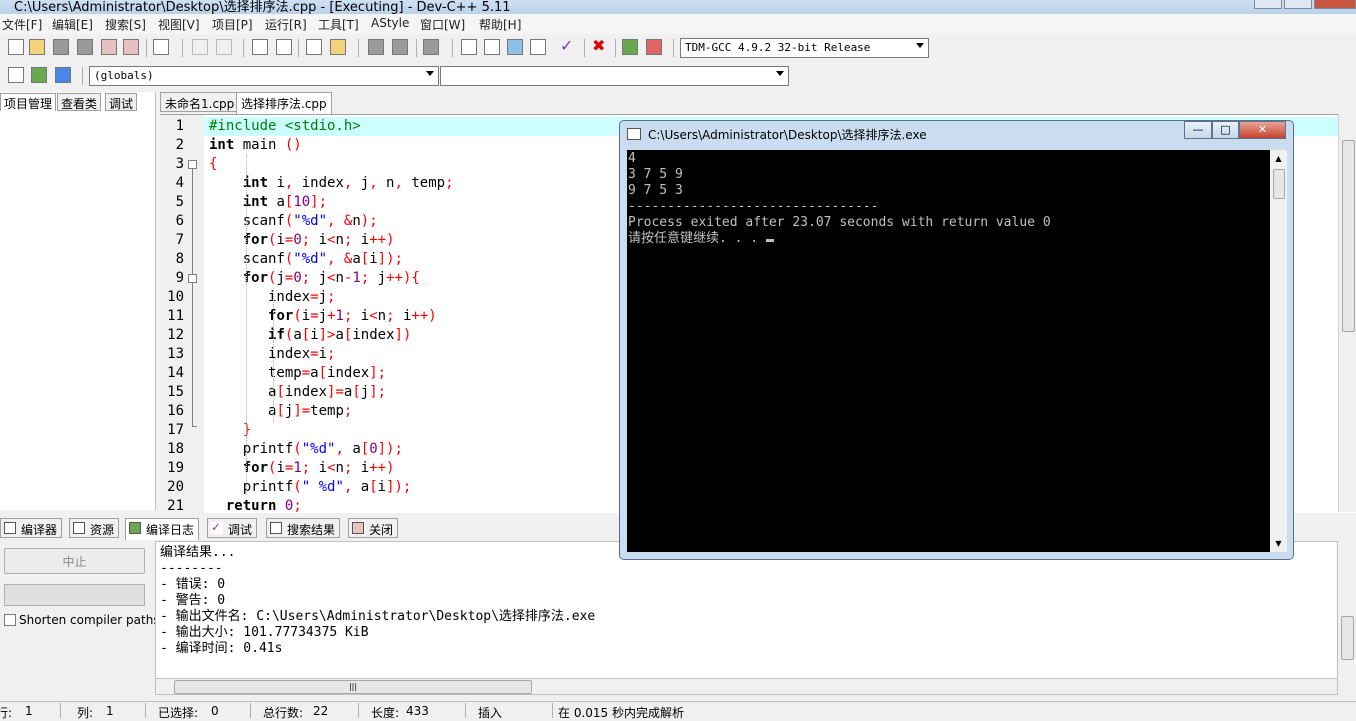 The height and width of the screenshot is (721, 1356). What do you see at coordinates (179, 278) in the screenshot?
I see `line-number: 9` at bounding box center [179, 278].